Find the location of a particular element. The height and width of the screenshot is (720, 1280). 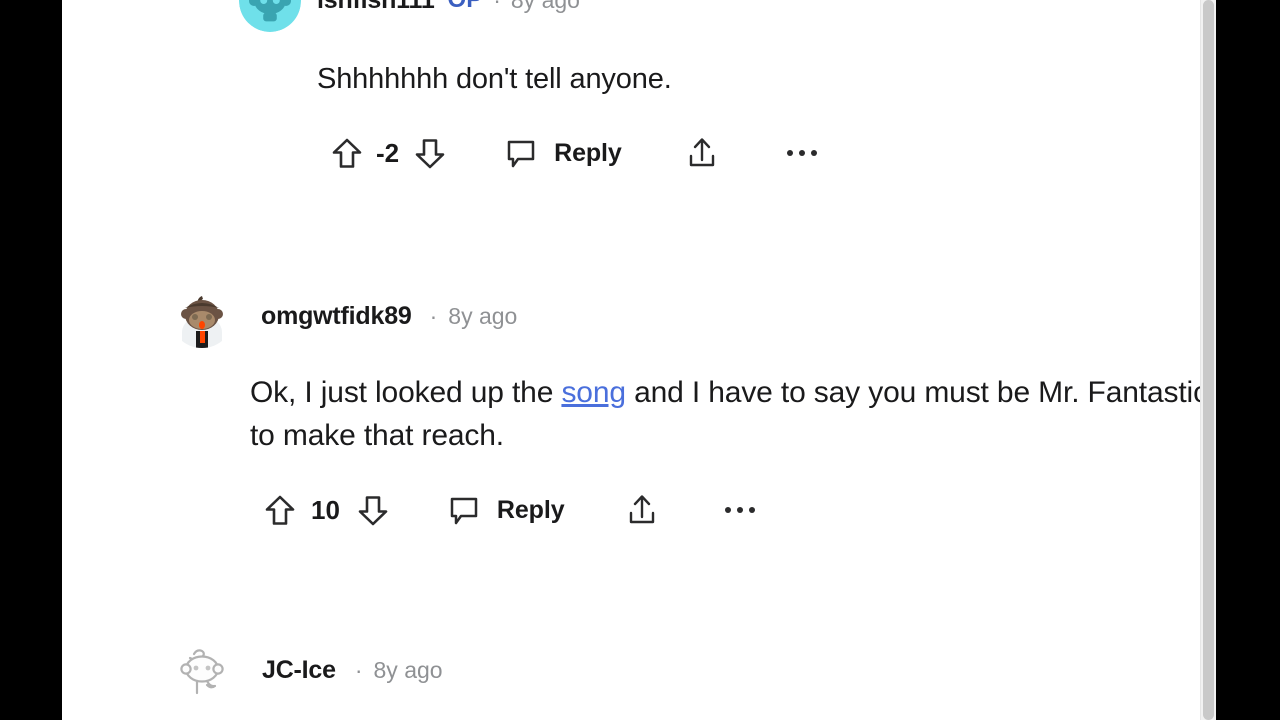

comment-author: JC-Ice is located at coordinates (299, 670).